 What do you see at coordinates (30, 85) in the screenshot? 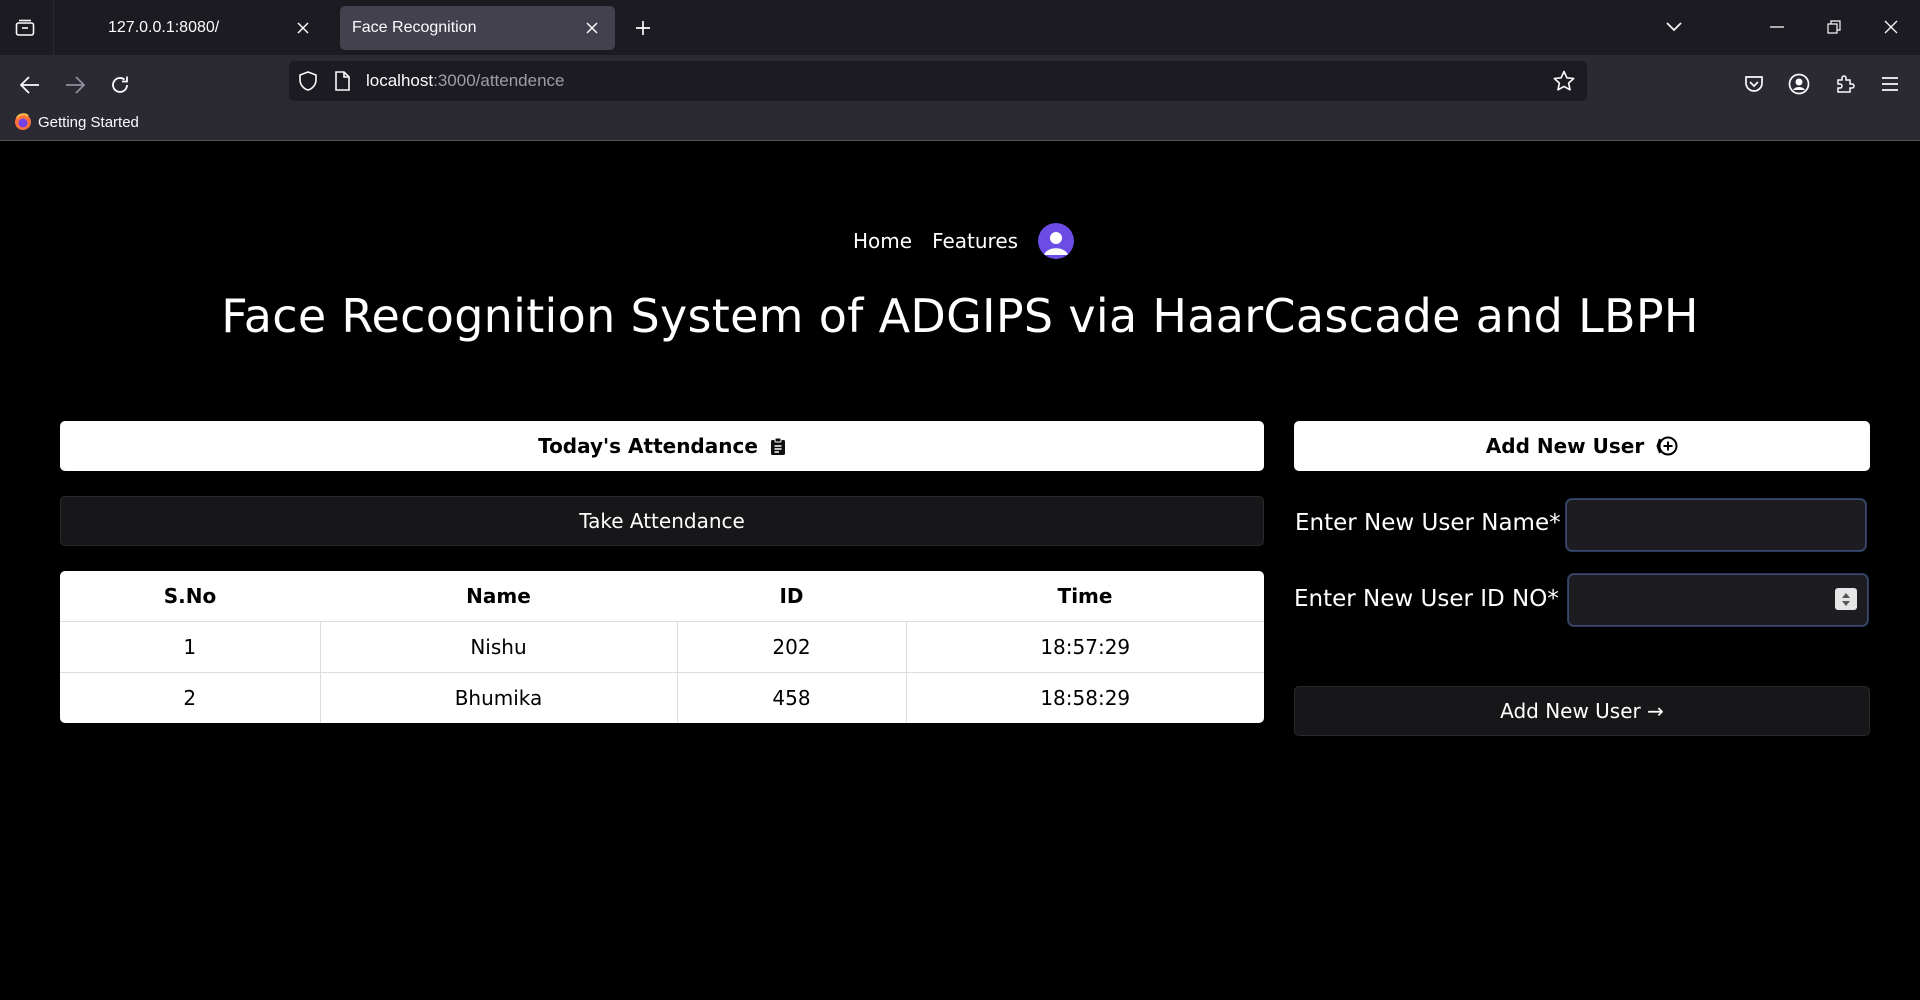
I see `back-arrow-icon` at bounding box center [30, 85].